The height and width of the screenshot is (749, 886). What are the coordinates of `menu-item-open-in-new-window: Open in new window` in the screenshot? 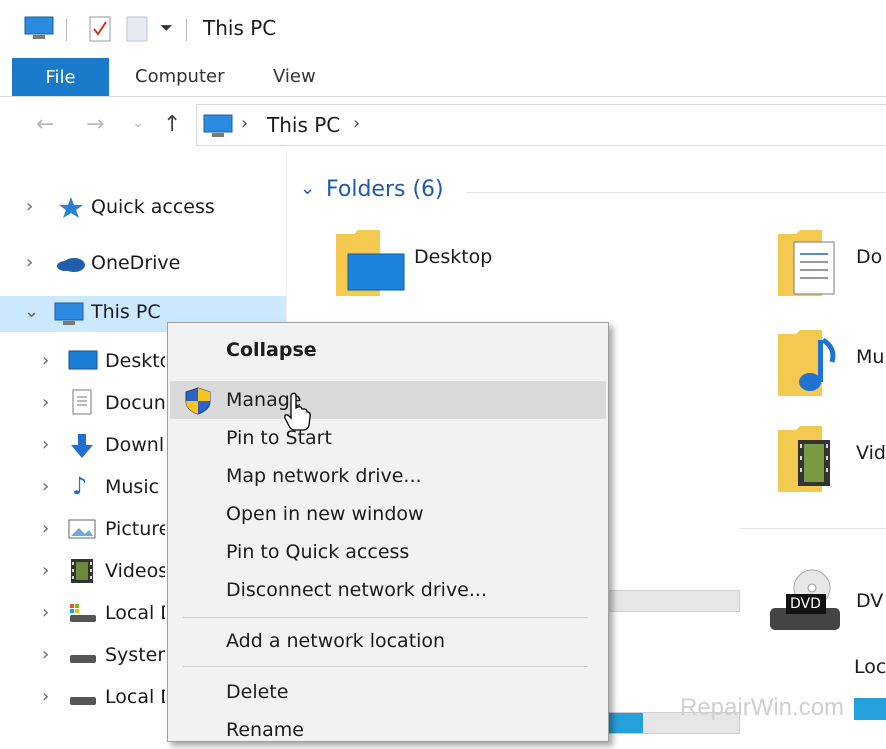 It's located at (388, 514).